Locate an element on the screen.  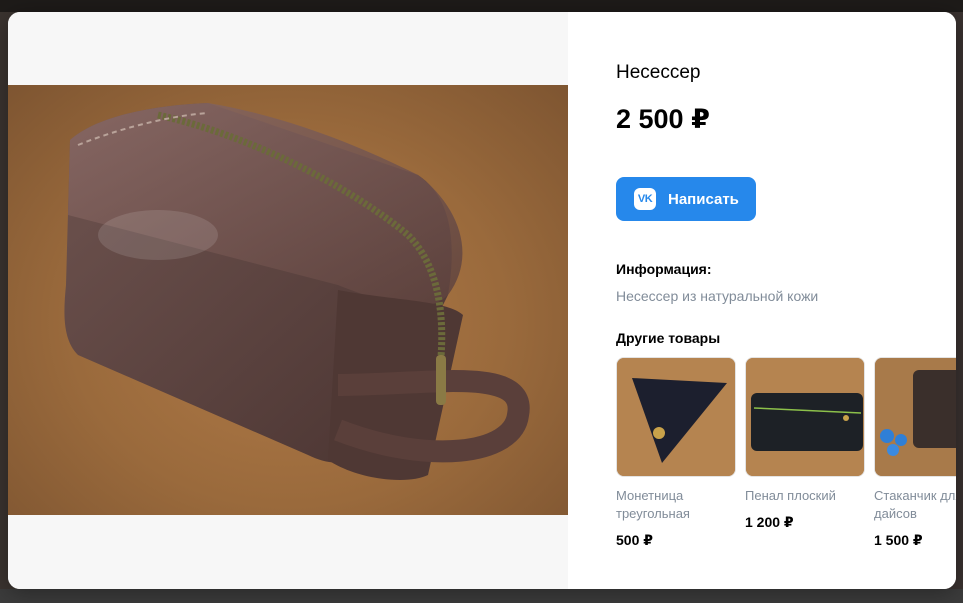
product-price: 2 500 ₽ is located at coordinates (663, 119).